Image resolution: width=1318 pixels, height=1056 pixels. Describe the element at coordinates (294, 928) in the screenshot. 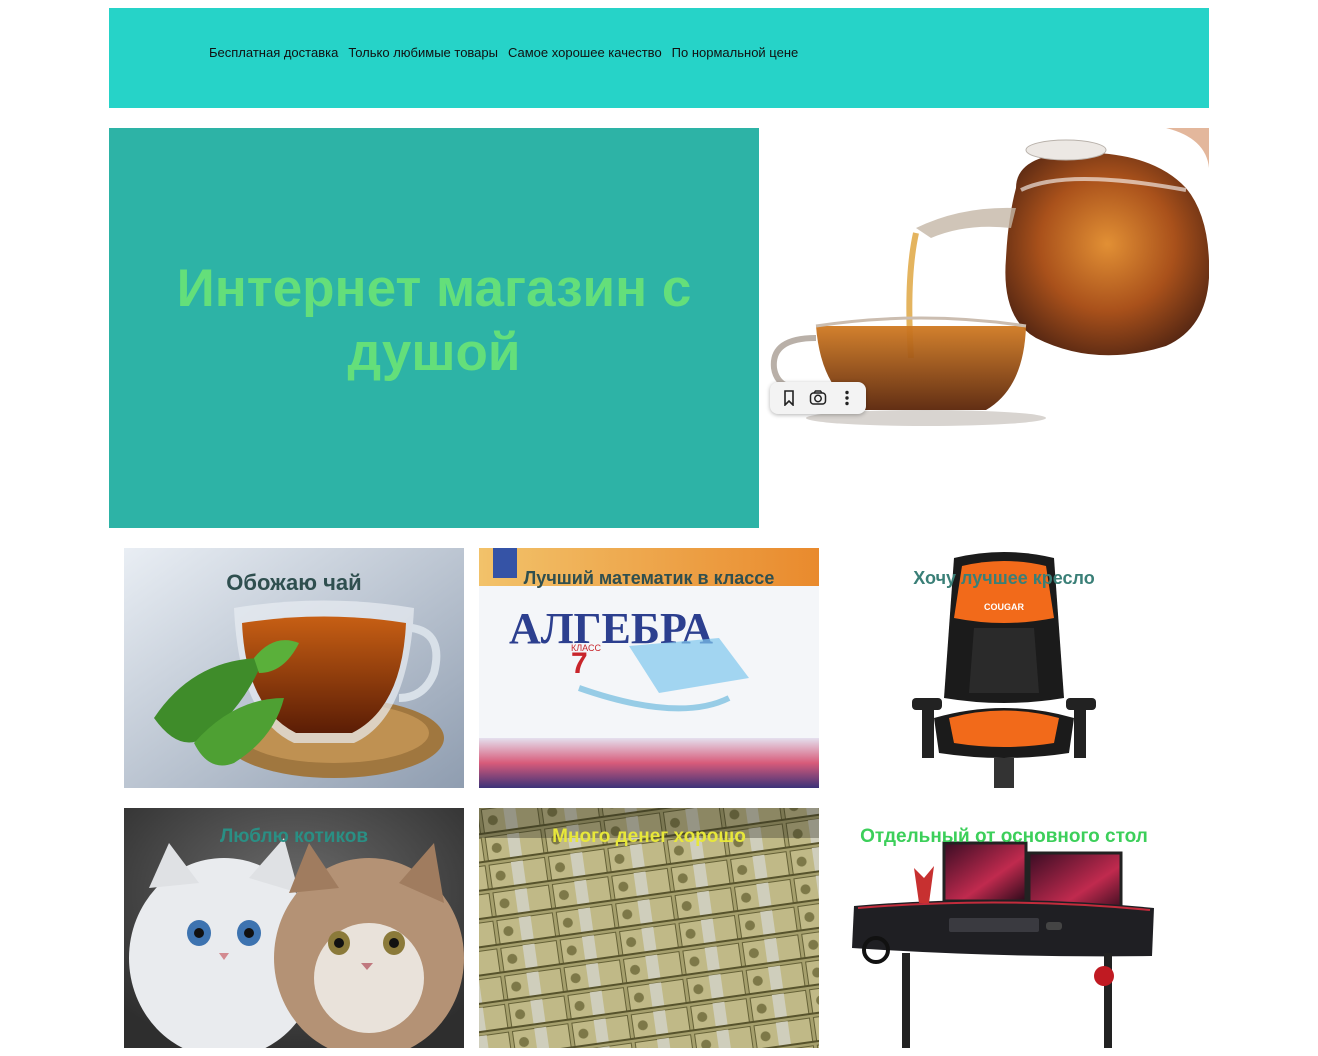

I see `product-card-cats: Люблю котиков` at that location.